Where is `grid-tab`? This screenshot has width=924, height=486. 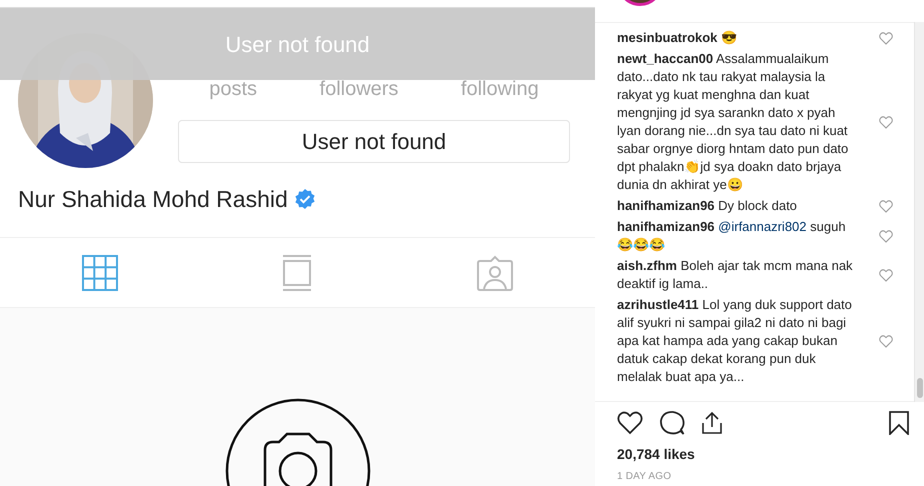
grid-tab is located at coordinates (100, 273).